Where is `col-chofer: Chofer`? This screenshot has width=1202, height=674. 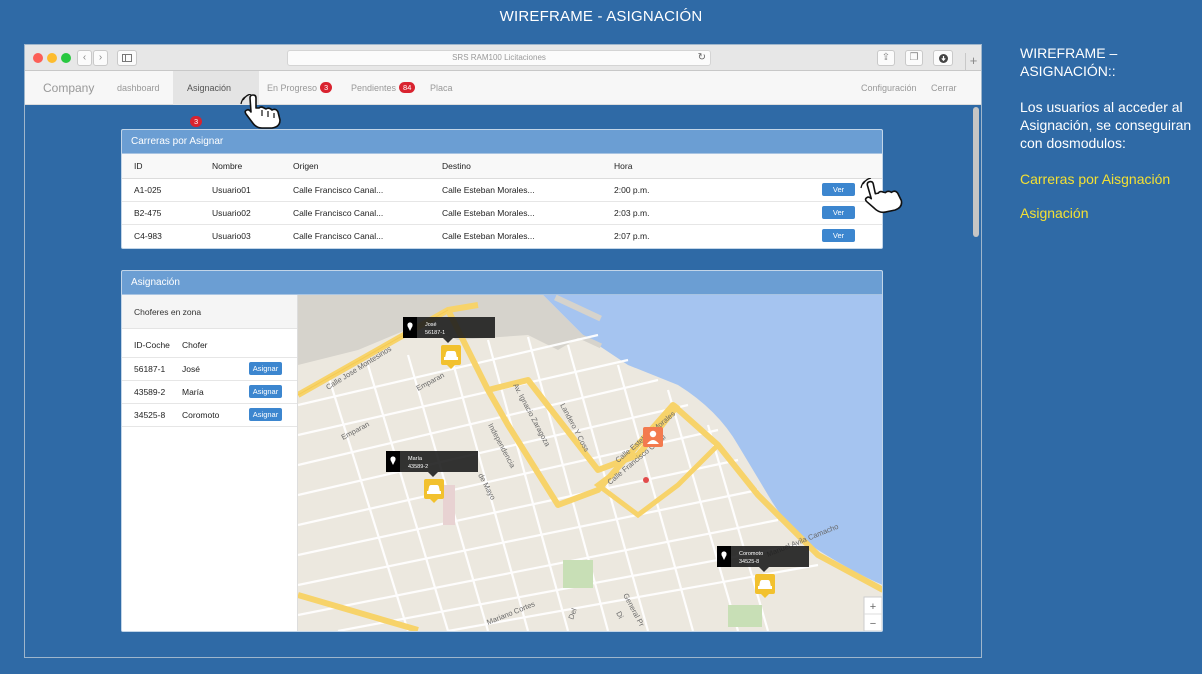
col-chofer: Chofer is located at coordinates (215, 345).